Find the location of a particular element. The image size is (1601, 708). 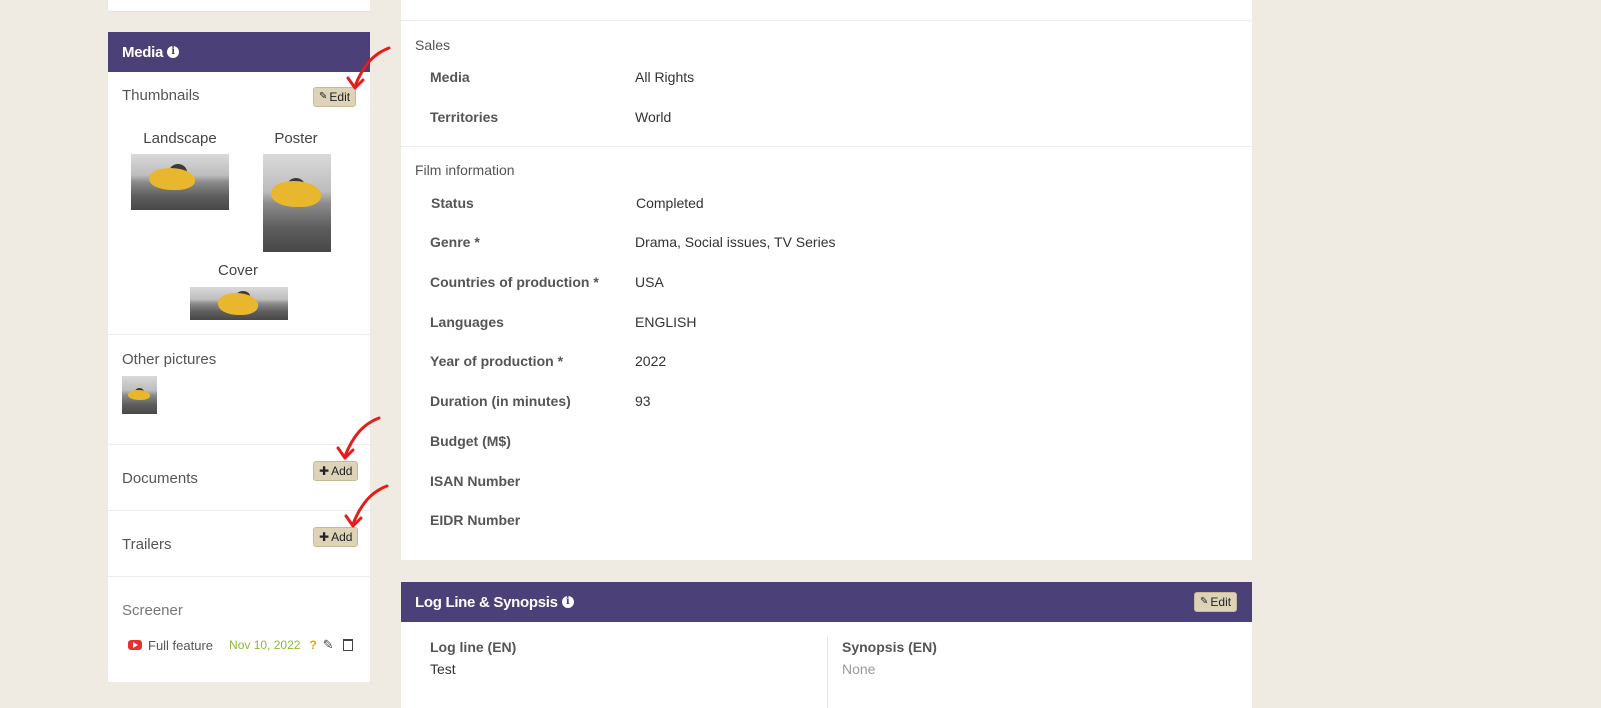

documents-title: Documents is located at coordinates (160, 478).